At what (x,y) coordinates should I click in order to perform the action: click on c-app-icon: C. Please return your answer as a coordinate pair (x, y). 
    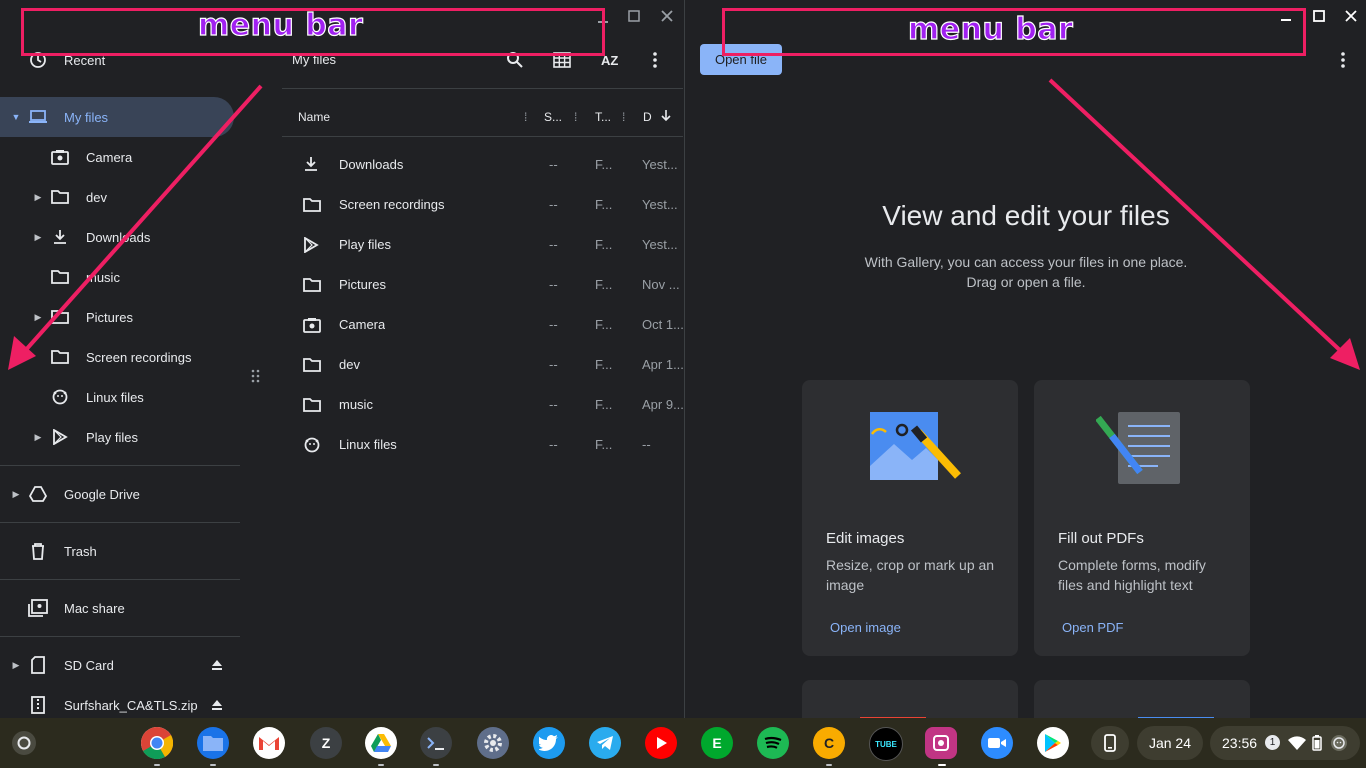
    Looking at the image, I should click on (829, 743).